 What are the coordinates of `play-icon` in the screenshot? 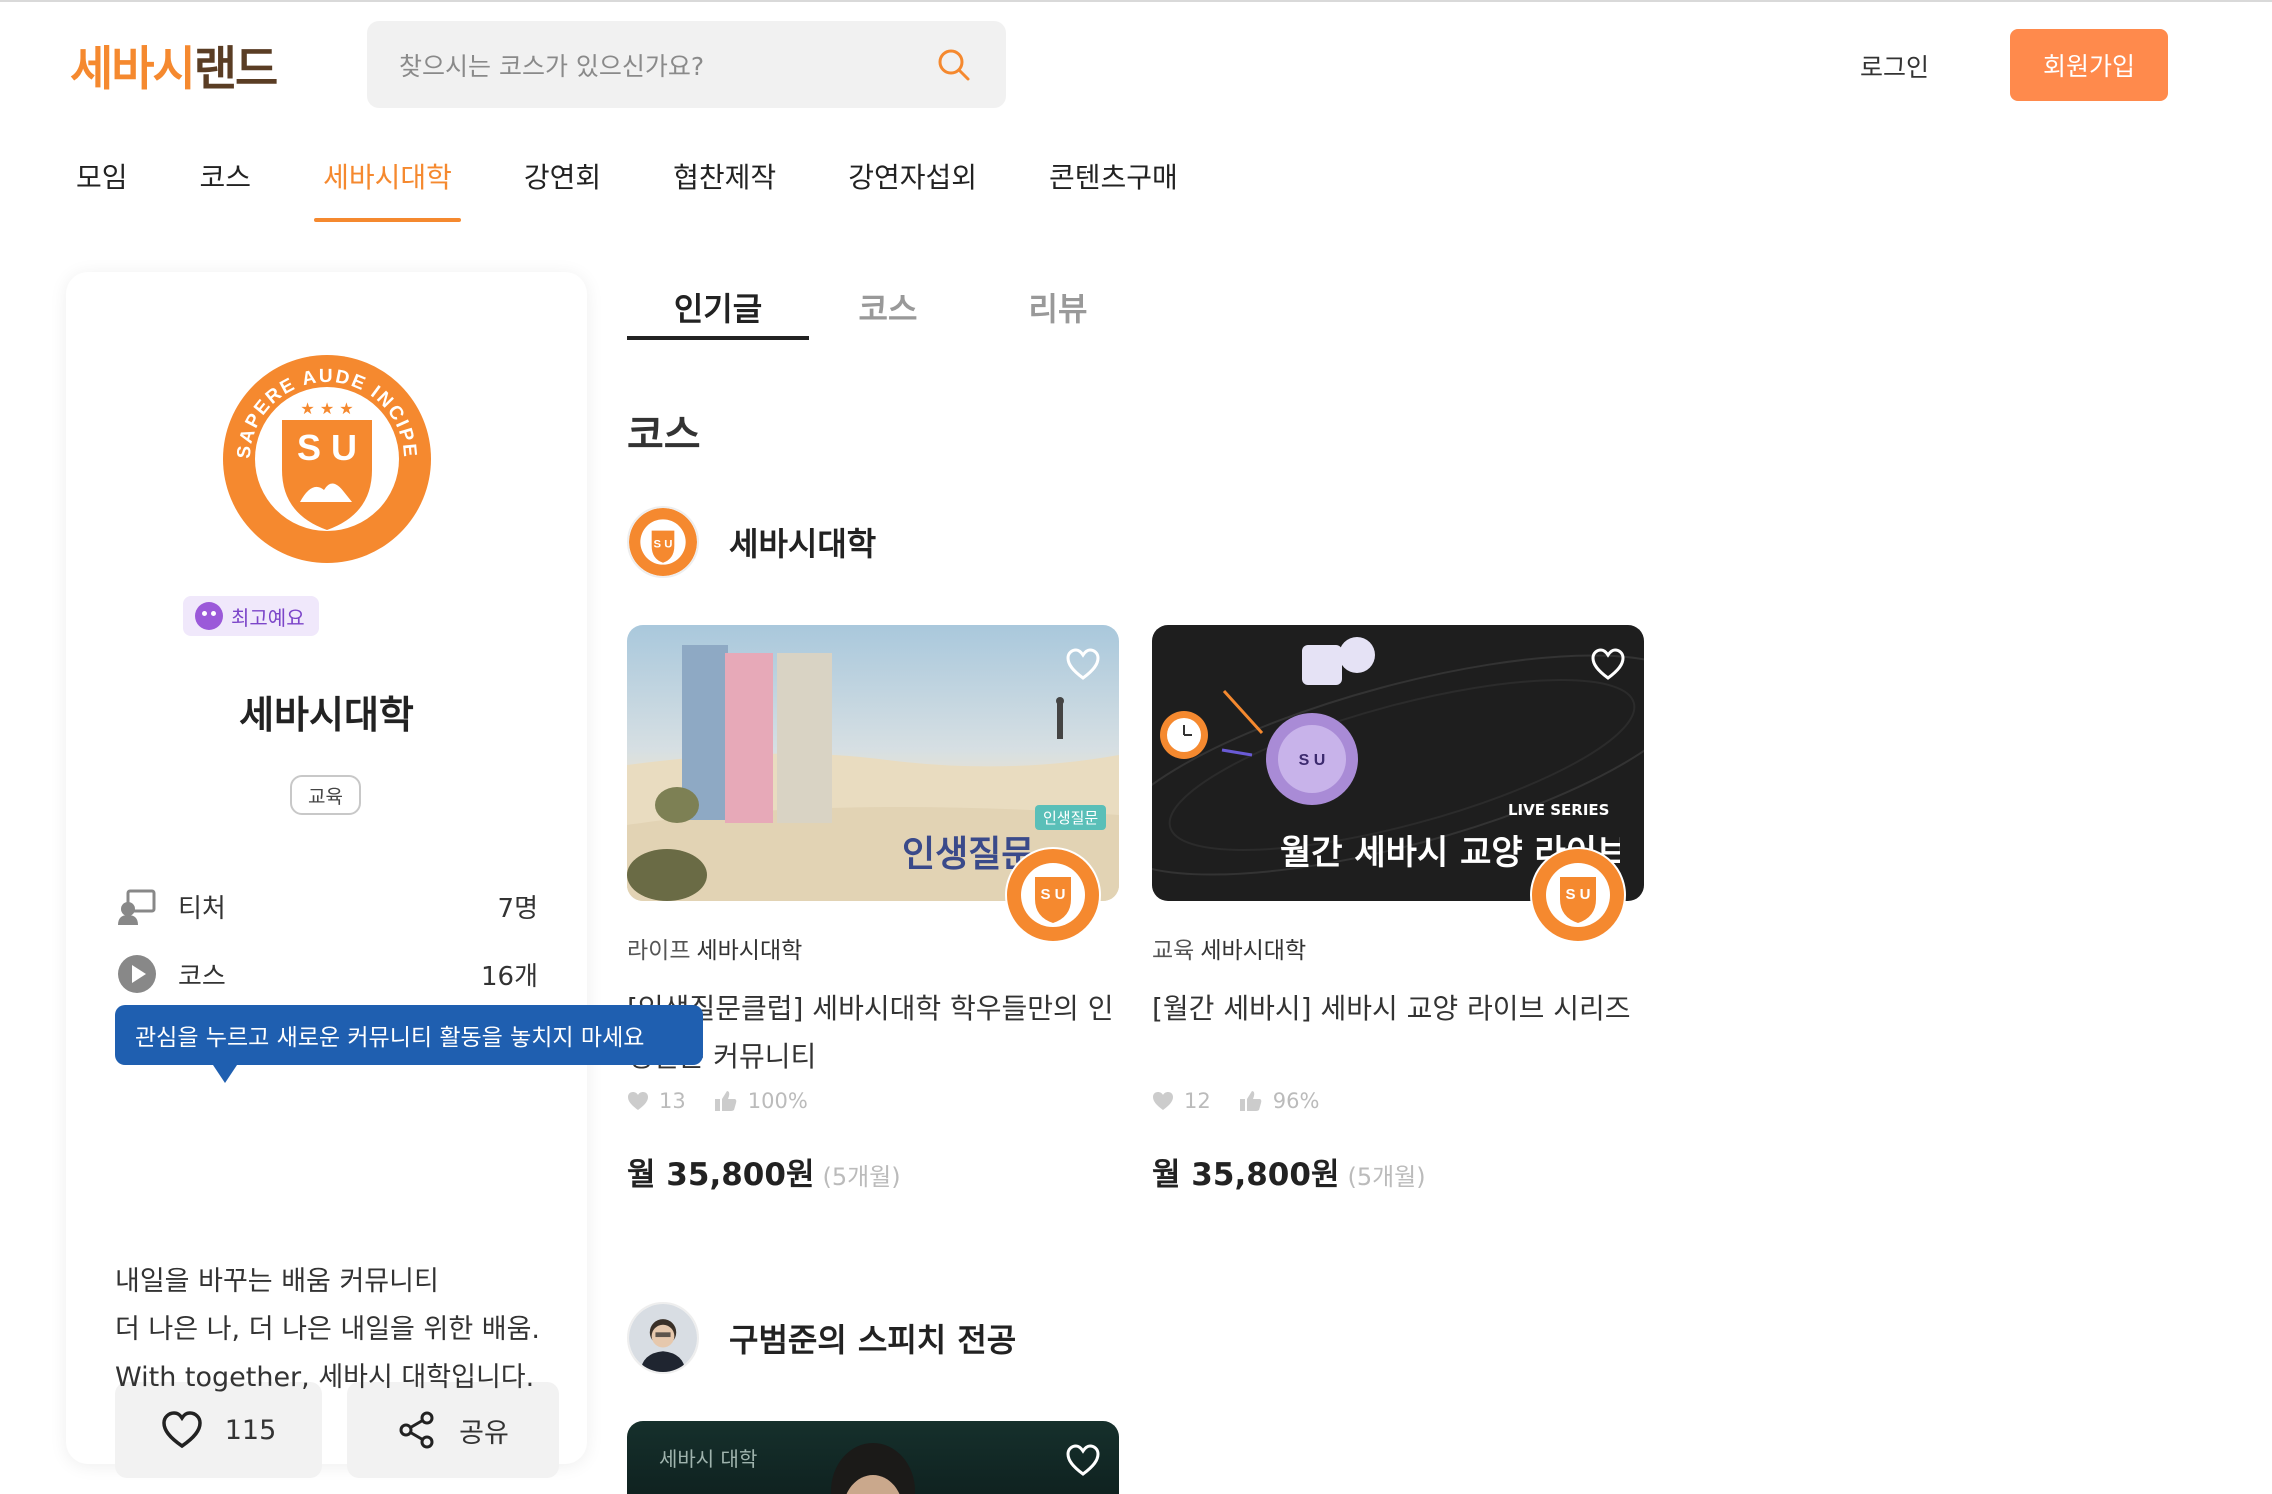 It's located at (137, 974).